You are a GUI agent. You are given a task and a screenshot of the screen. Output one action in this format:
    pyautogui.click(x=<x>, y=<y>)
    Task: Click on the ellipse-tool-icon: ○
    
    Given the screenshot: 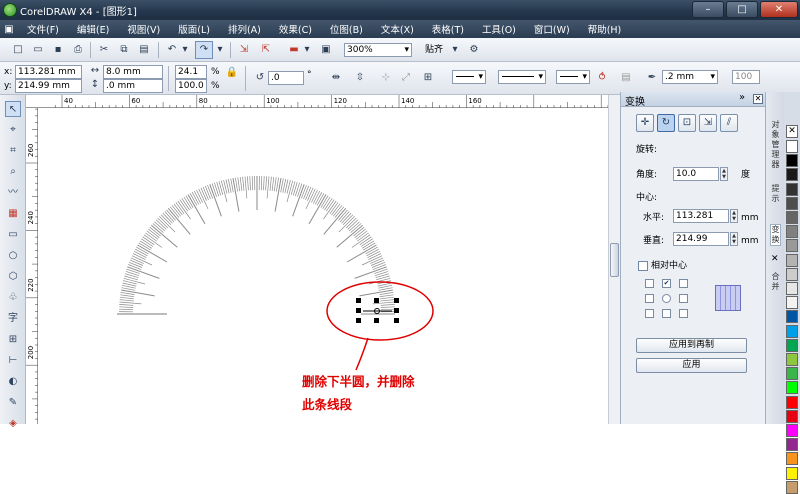 What is the action you would take?
    pyautogui.click(x=13, y=256)
    